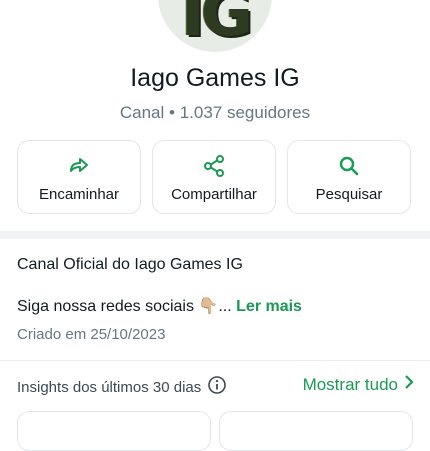  What do you see at coordinates (349, 166) in the screenshot?
I see `search-icon` at bounding box center [349, 166].